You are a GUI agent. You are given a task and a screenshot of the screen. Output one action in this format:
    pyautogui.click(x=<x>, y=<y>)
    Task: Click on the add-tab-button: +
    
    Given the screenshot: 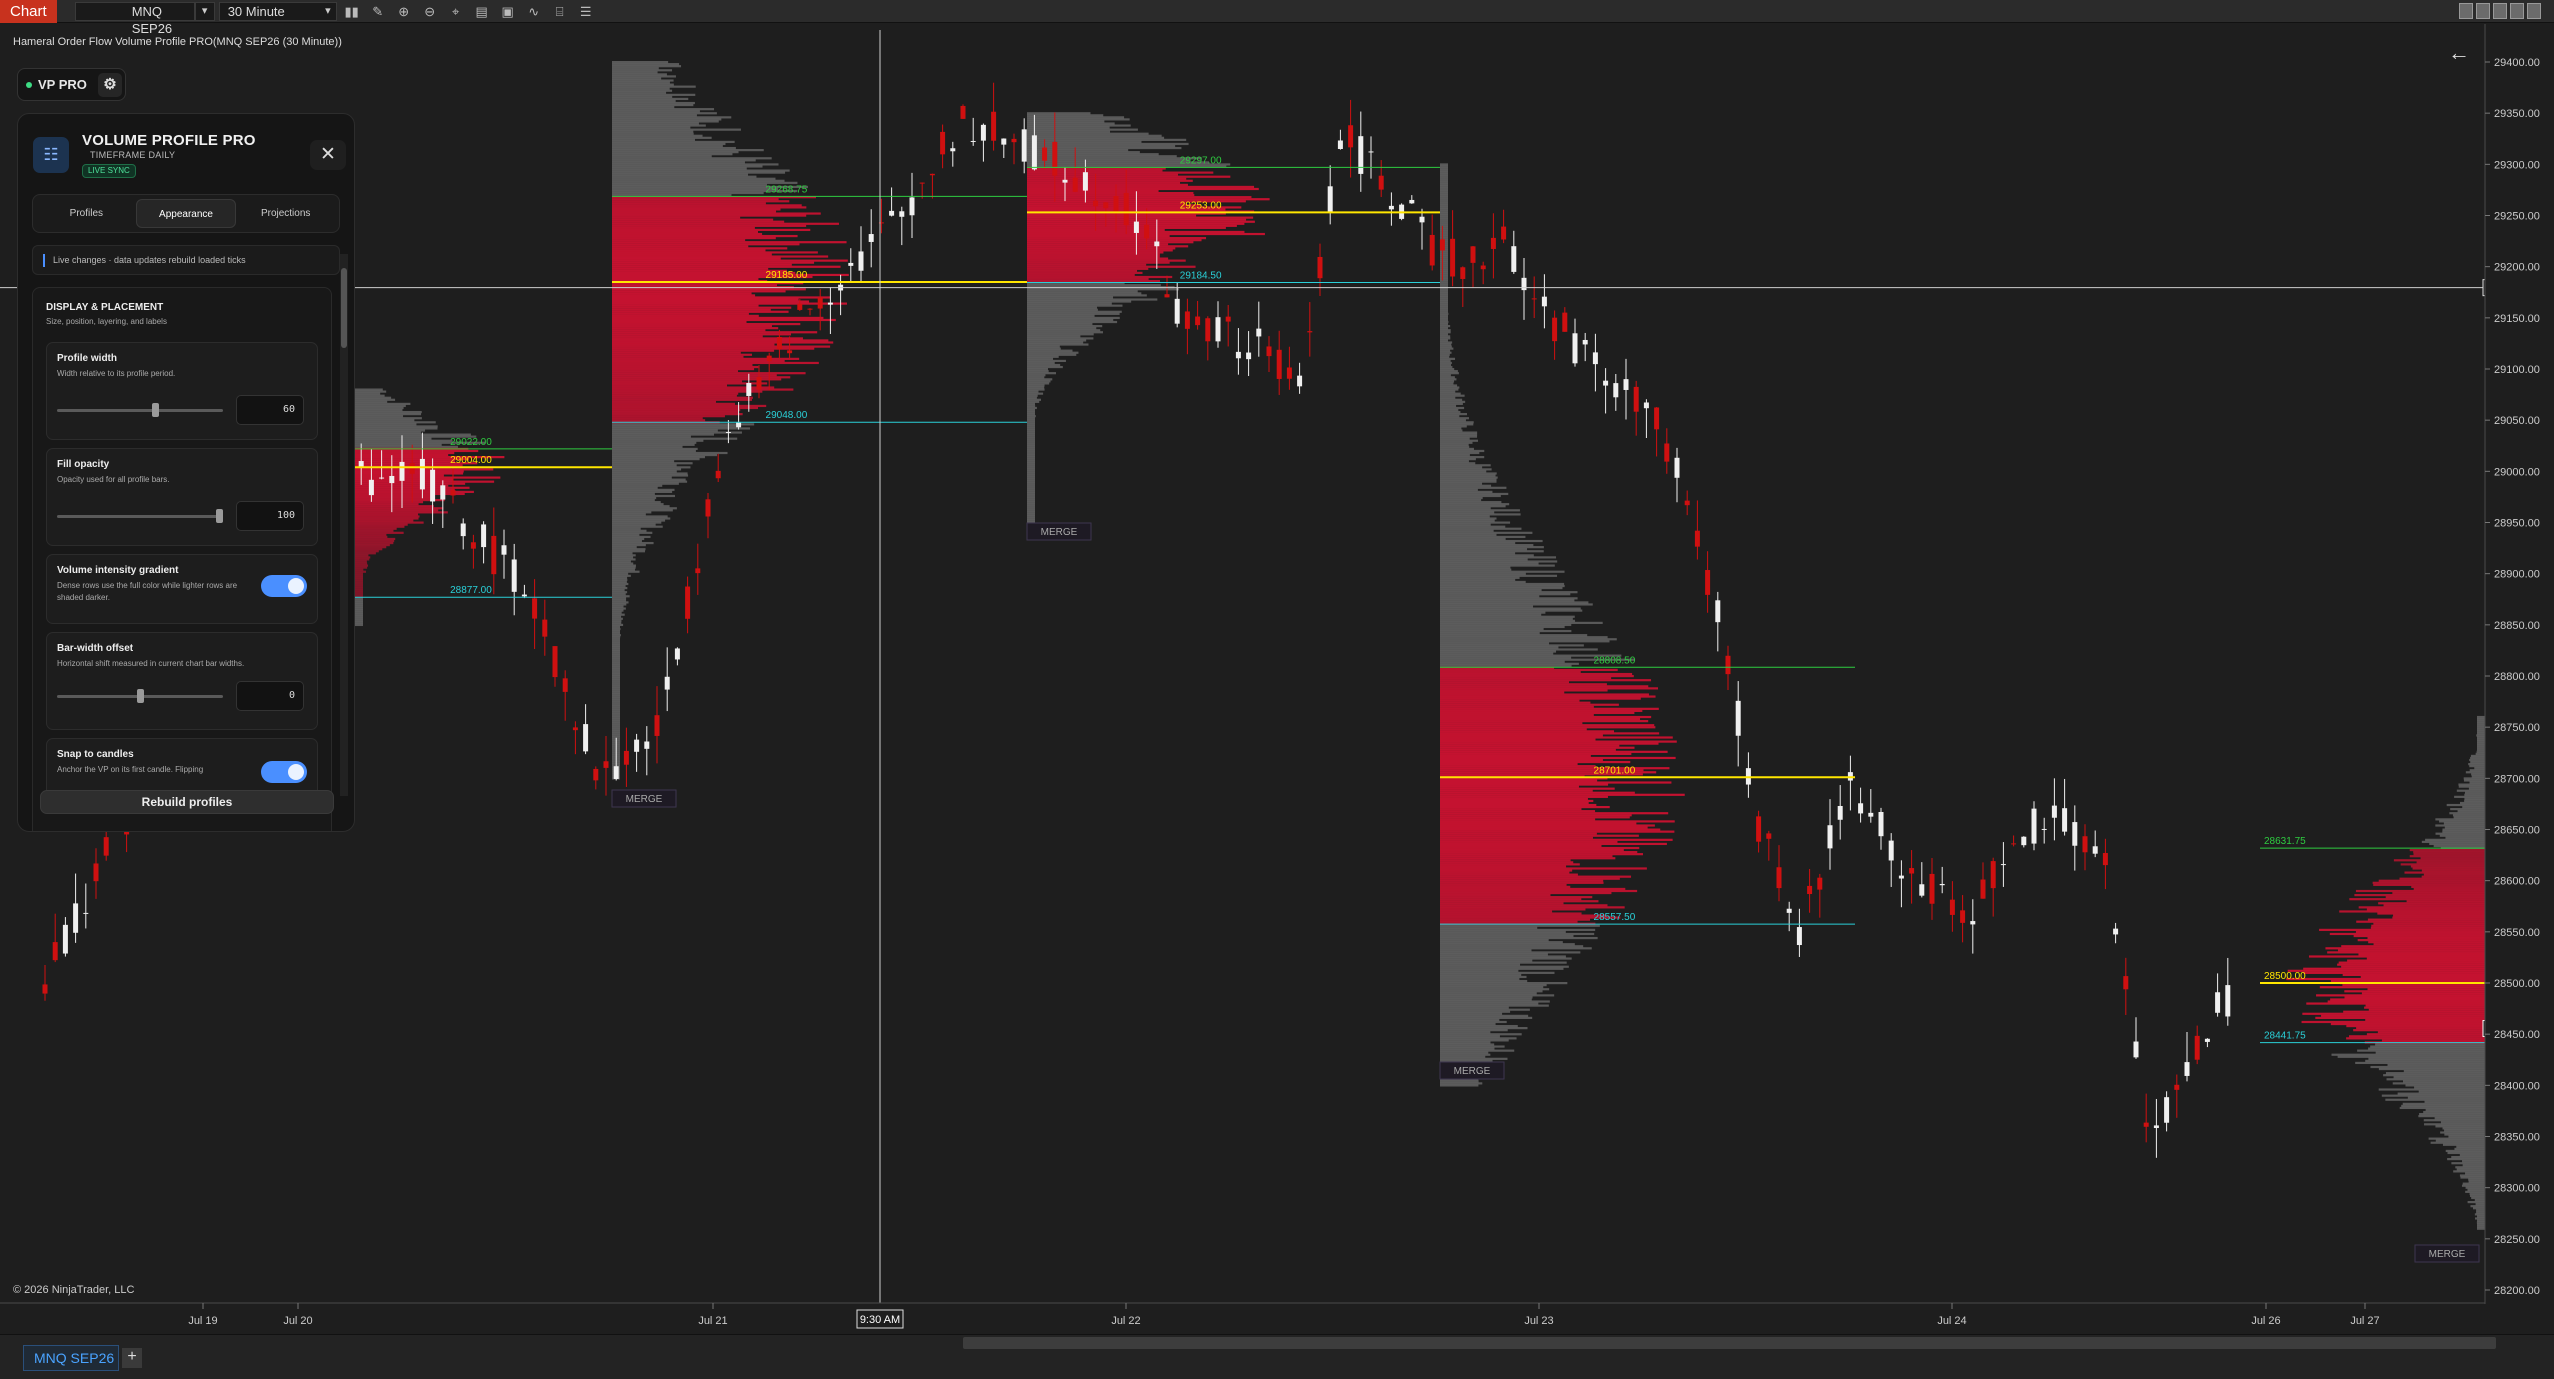 What is the action you would take?
    pyautogui.click(x=132, y=1358)
    